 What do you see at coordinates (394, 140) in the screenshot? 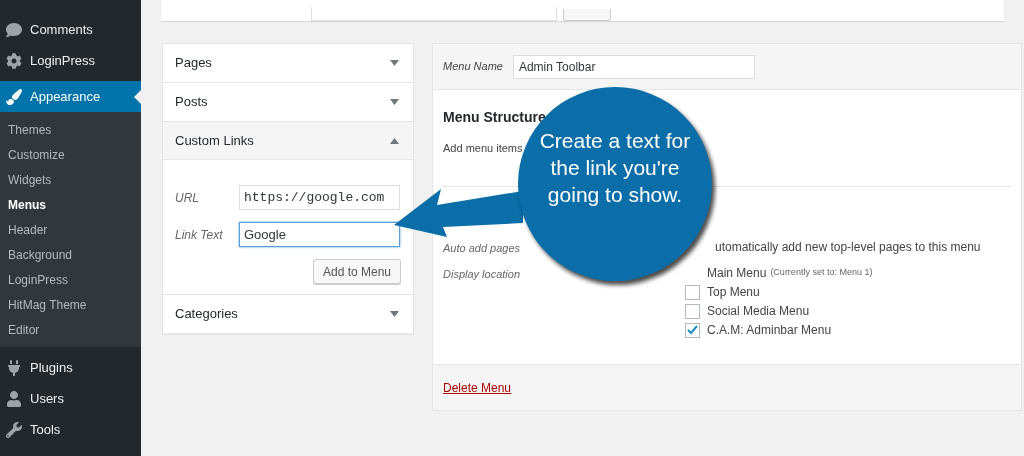
I see `caret-up-icon` at bounding box center [394, 140].